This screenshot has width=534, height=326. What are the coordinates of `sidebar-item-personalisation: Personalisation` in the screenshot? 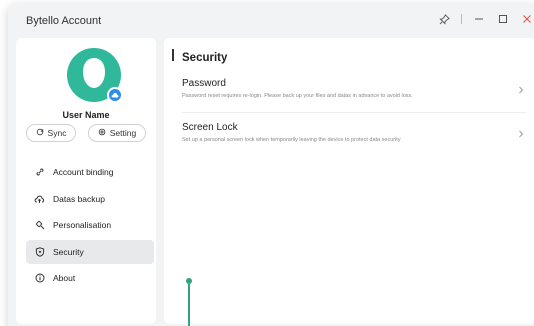 It's located at (90, 225).